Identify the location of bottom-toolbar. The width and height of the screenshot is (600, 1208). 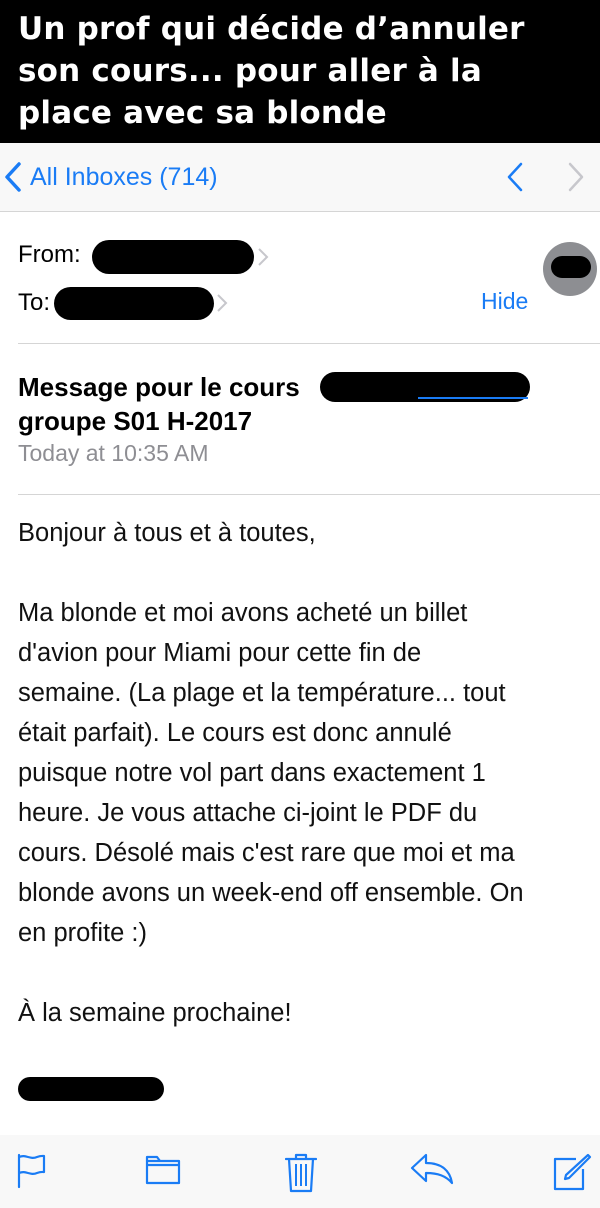
(300, 1171).